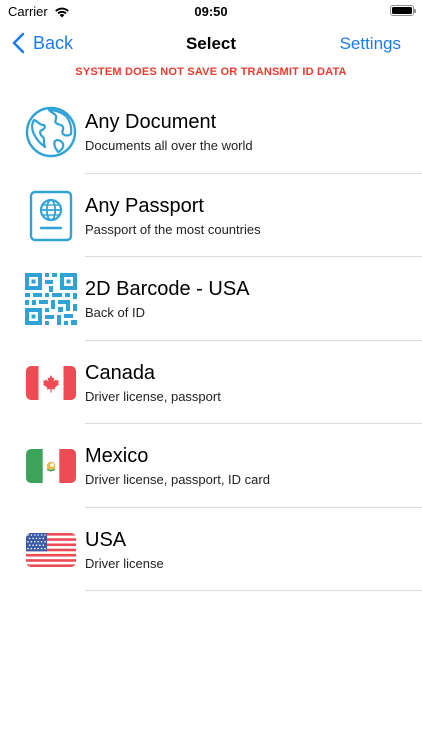 Image resolution: width=422 pixels, height=750 pixels. I want to click on list-item-title: 2D Barcode - USA, so click(167, 289).